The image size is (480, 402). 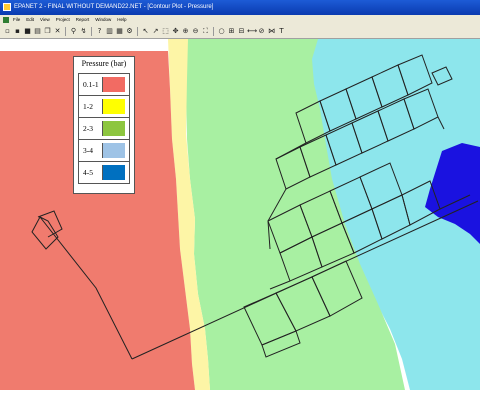 I want to click on new-file-icon: ▫, so click(x=7, y=31).